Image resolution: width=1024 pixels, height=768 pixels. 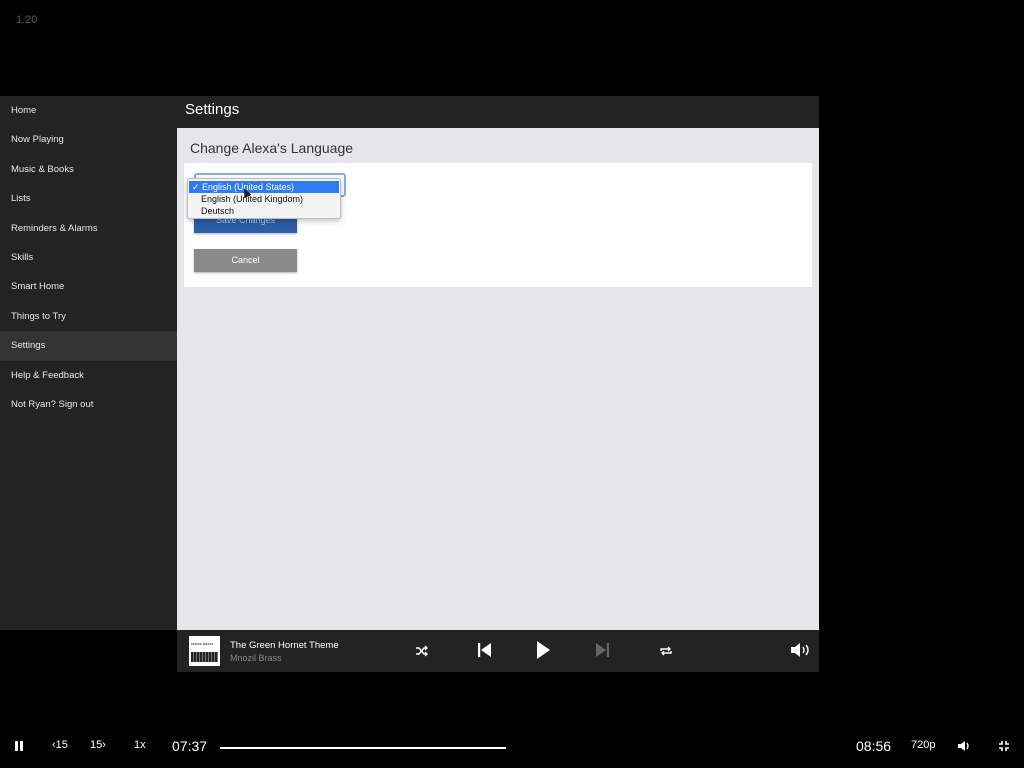 What do you see at coordinates (245, 260) in the screenshot?
I see `cancel-button: Cancel` at bounding box center [245, 260].